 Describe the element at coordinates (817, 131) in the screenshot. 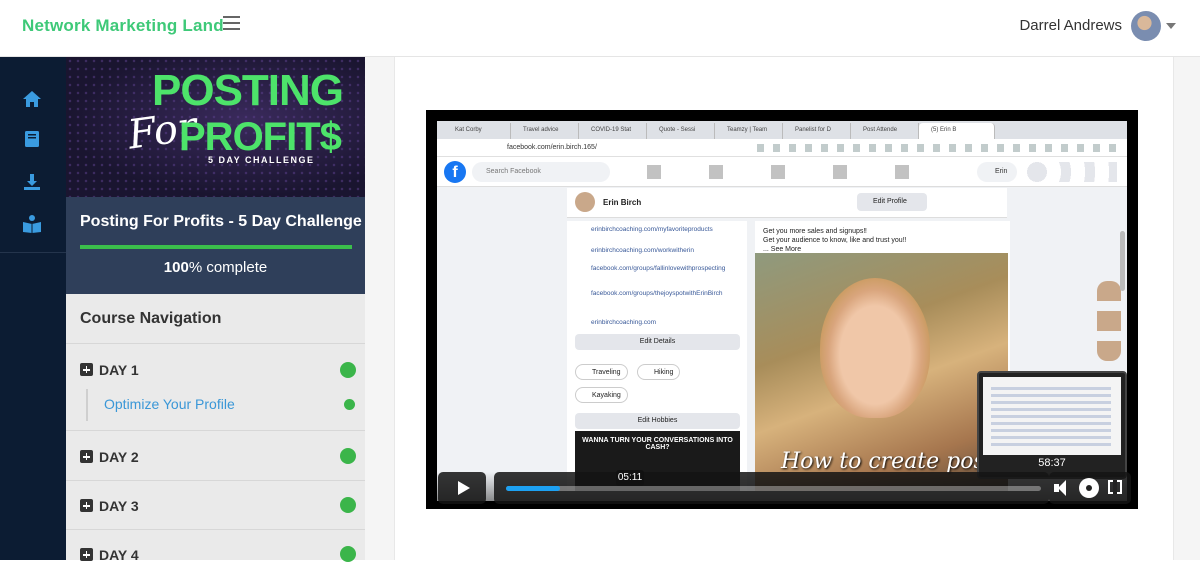

I see `browser-tab: Panelist for D` at that location.